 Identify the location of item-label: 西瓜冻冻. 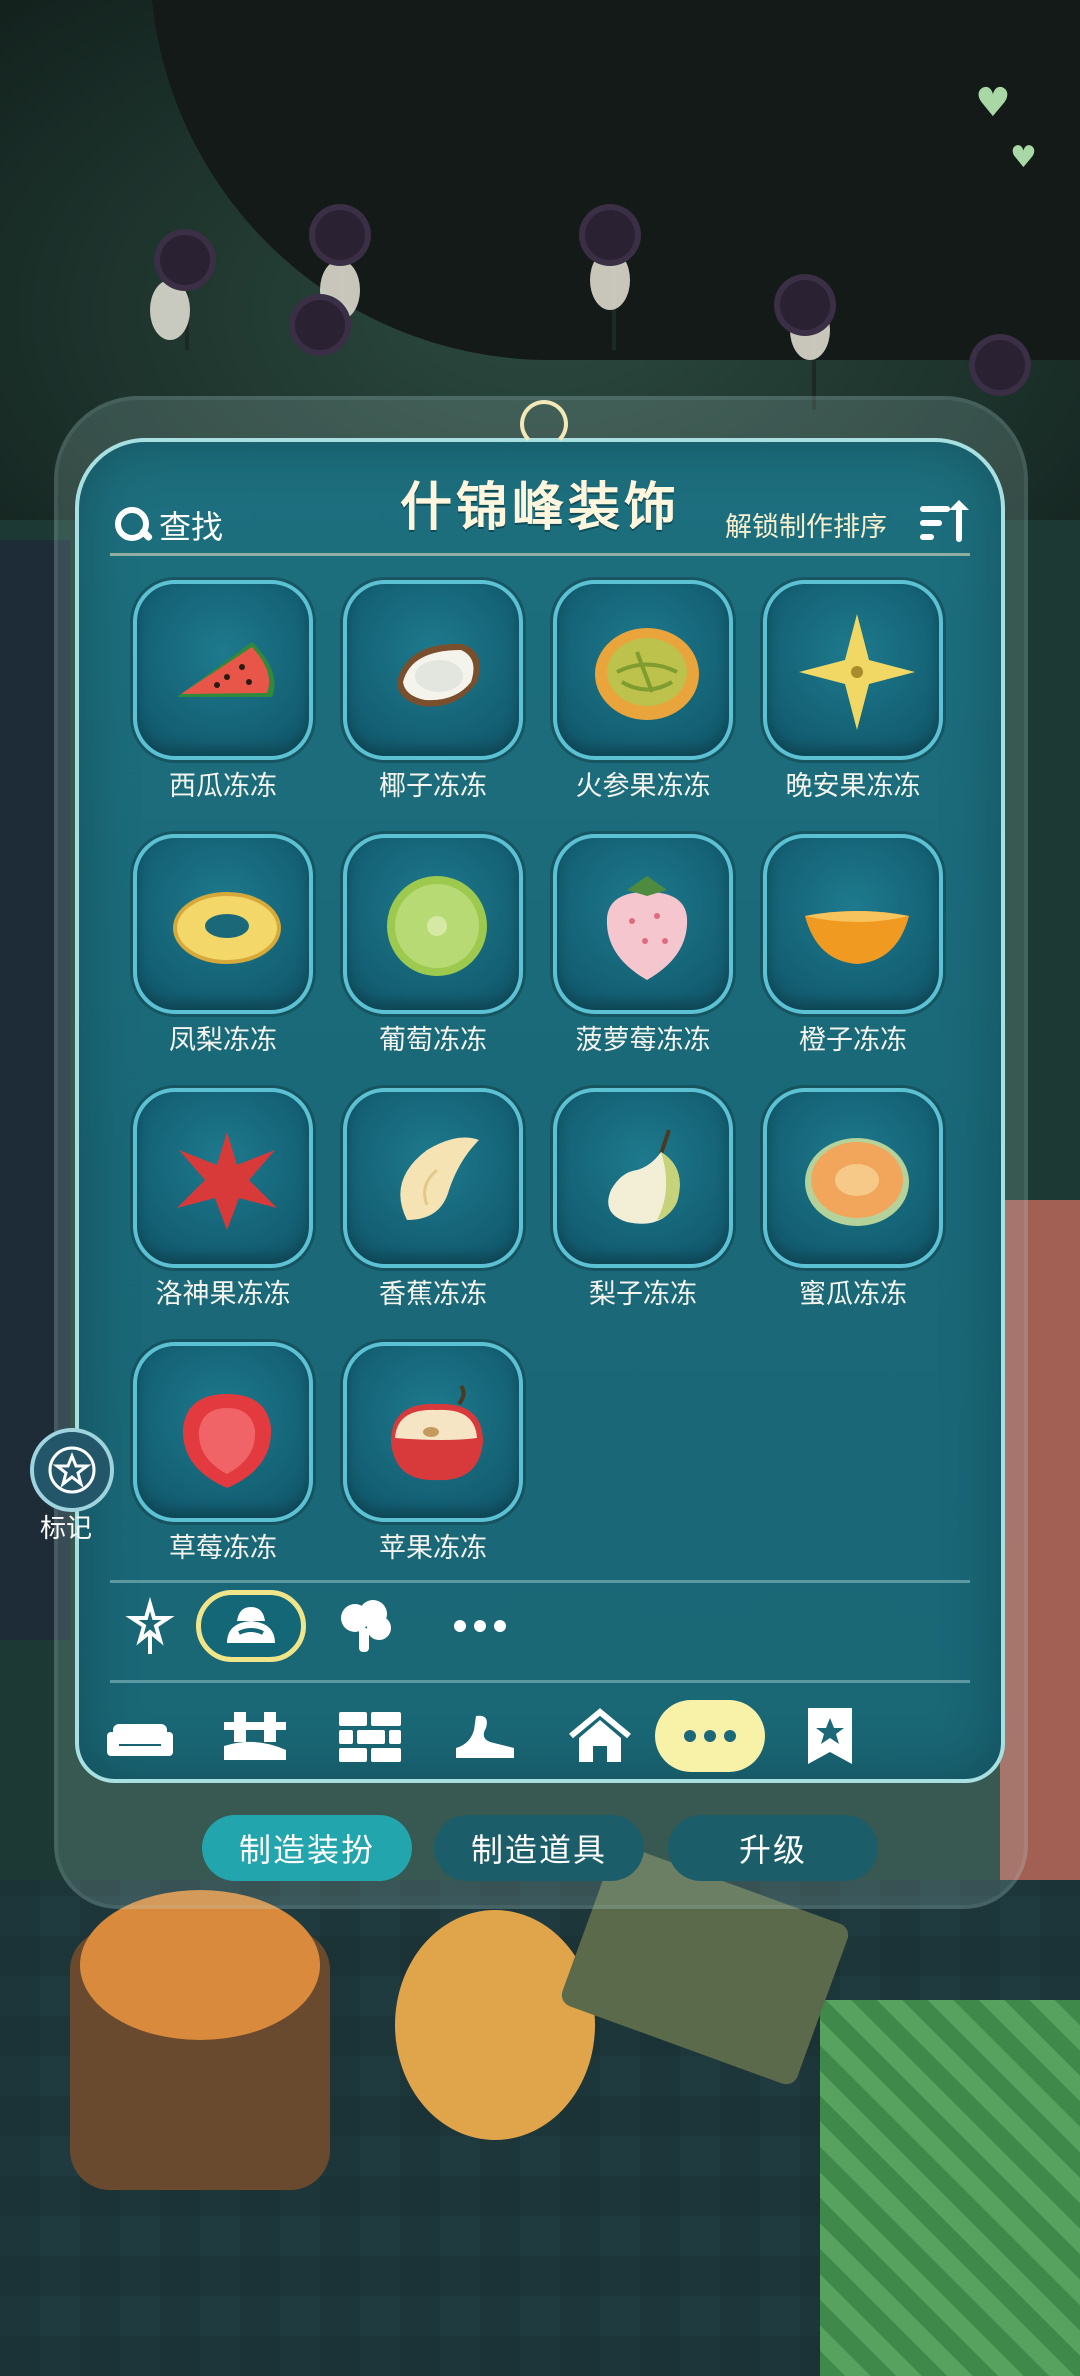
(223, 786).